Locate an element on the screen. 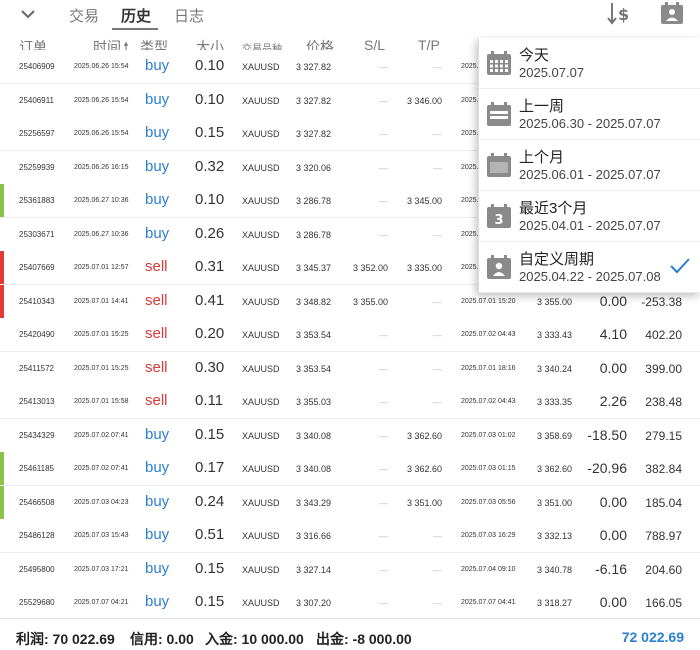 The height and width of the screenshot is (650, 700). close-price-cell: 3 340.24 is located at coordinates (554, 368).